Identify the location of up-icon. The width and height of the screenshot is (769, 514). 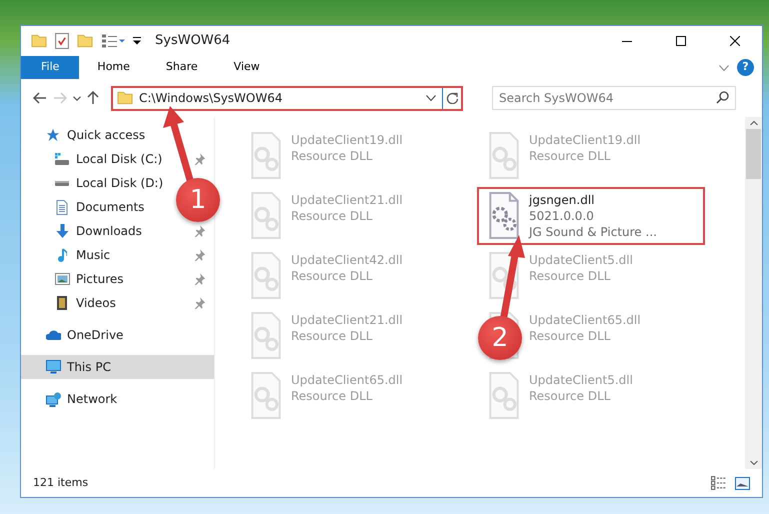
(93, 98).